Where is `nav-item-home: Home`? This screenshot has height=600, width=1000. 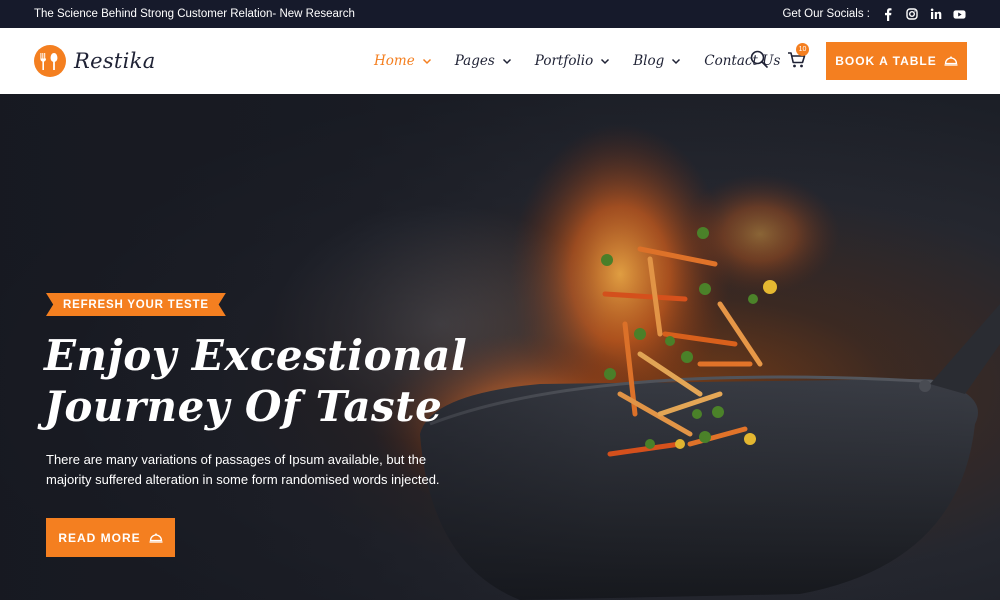
nav-item-home: Home is located at coordinates (403, 61).